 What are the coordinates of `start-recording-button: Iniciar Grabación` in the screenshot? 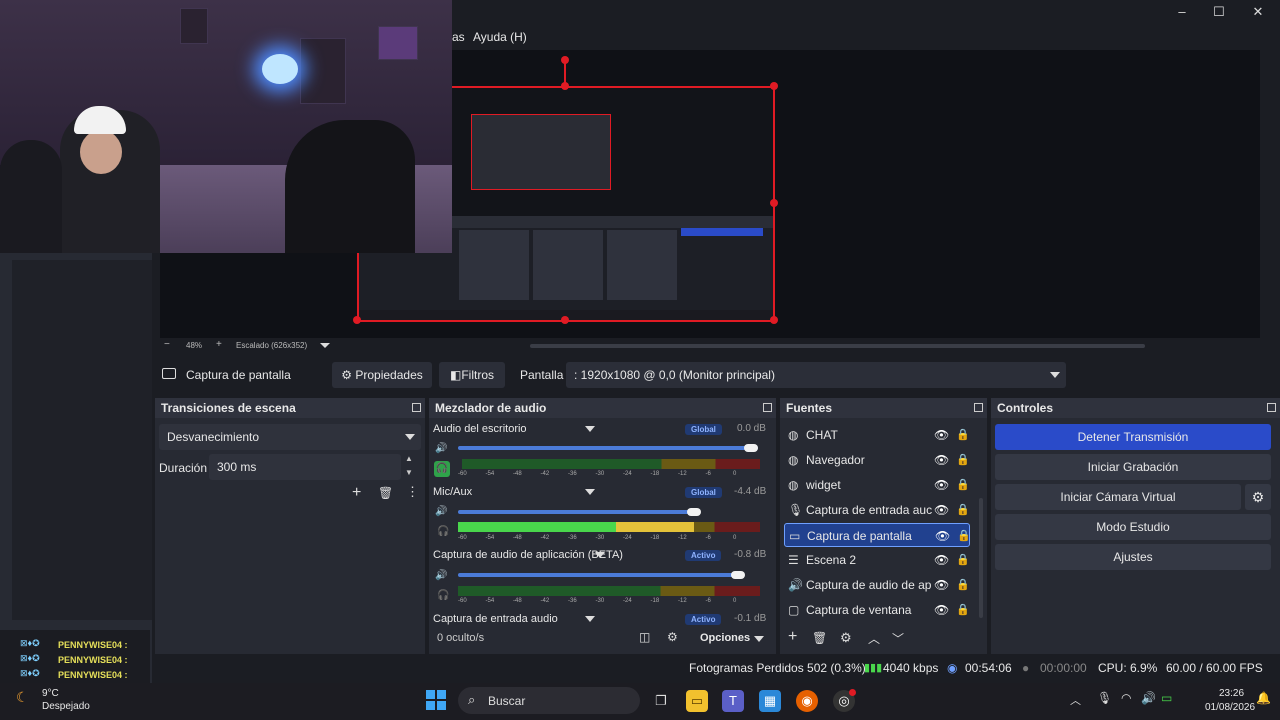 It's located at (1133, 467).